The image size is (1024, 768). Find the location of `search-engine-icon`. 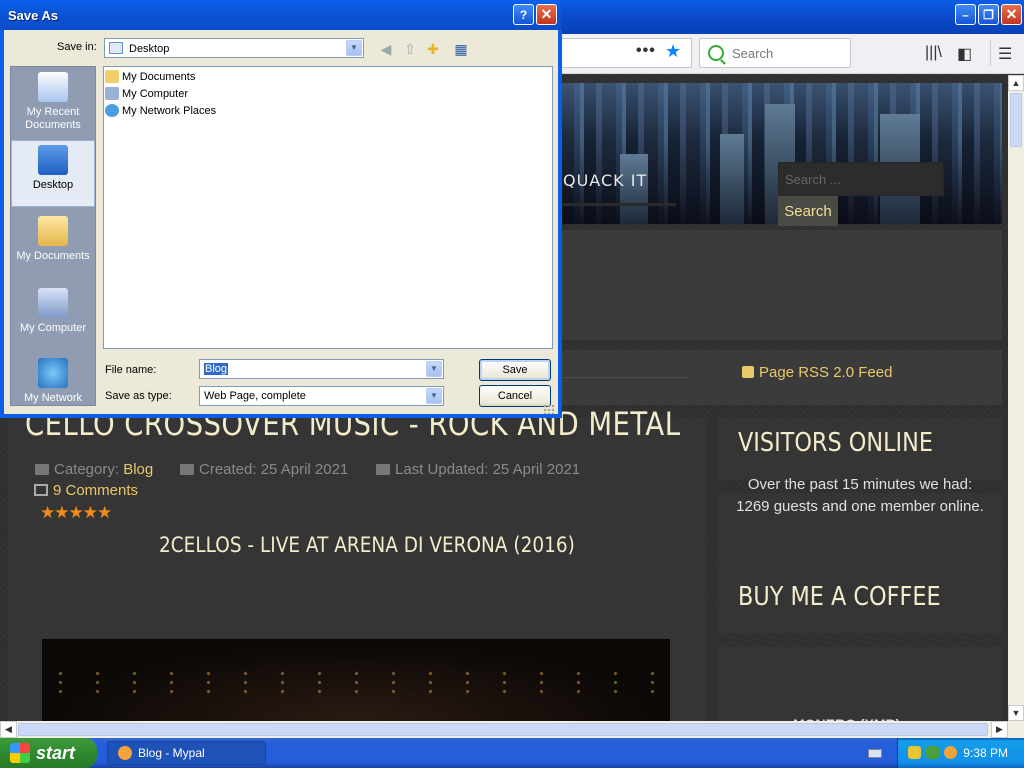

search-engine-icon is located at coordinates (716, 53).